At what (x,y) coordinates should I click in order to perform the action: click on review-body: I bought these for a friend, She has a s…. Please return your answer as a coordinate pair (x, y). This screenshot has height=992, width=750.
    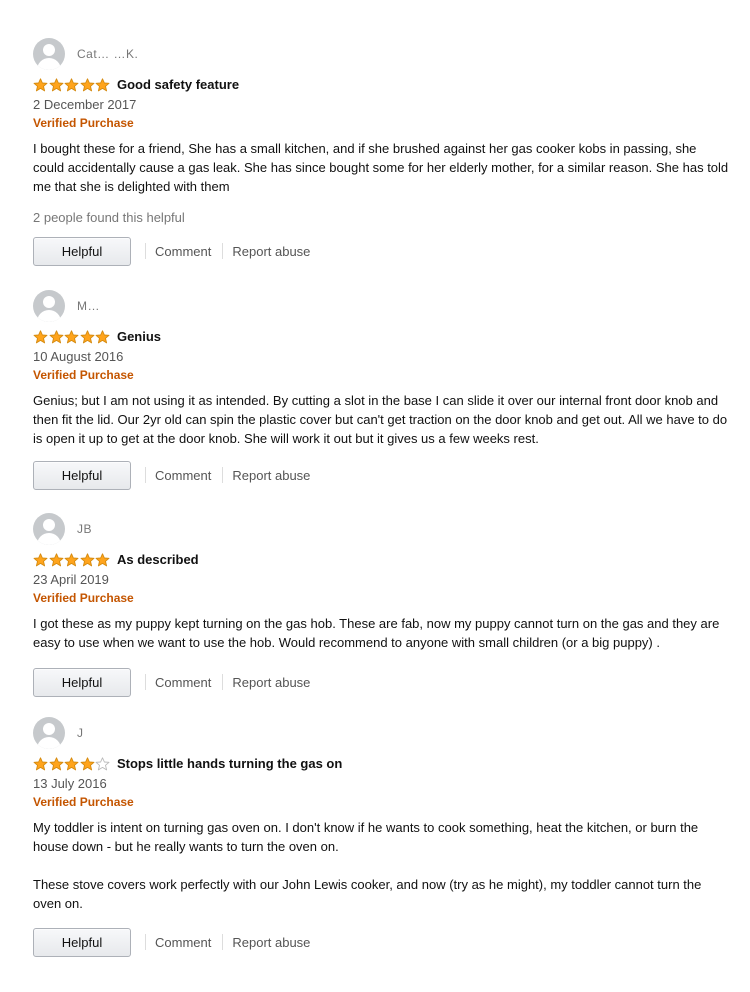
    Looking at the image, I should click on (381, 167).